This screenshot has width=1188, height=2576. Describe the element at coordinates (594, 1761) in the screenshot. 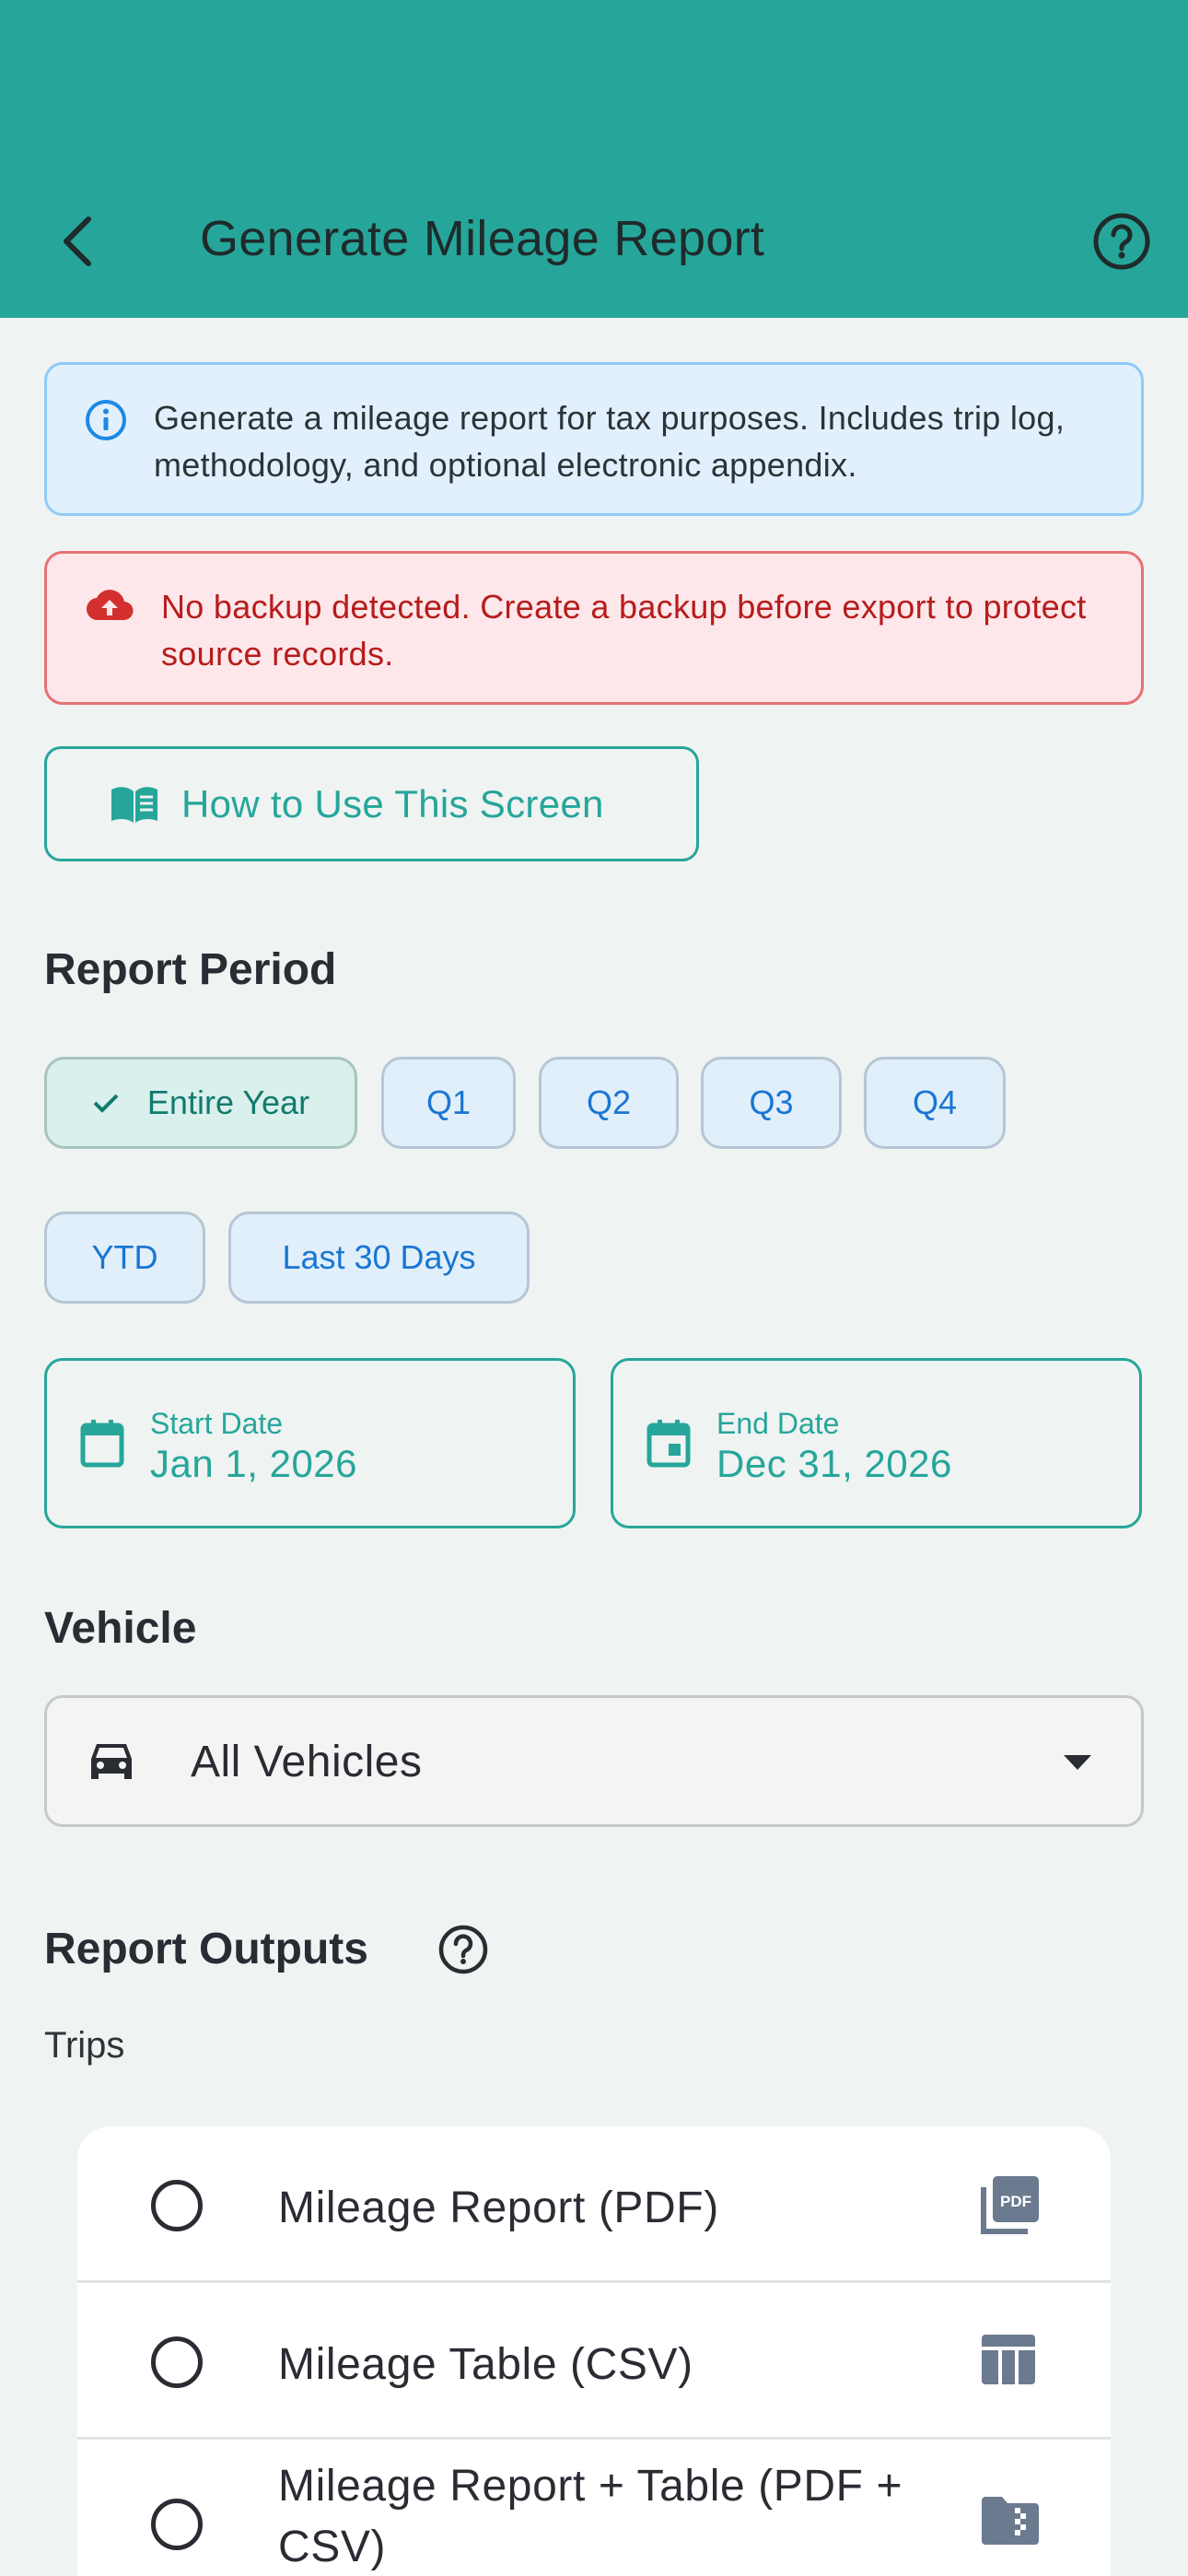

I see `vehicle-select: All Vehicles` at that location.